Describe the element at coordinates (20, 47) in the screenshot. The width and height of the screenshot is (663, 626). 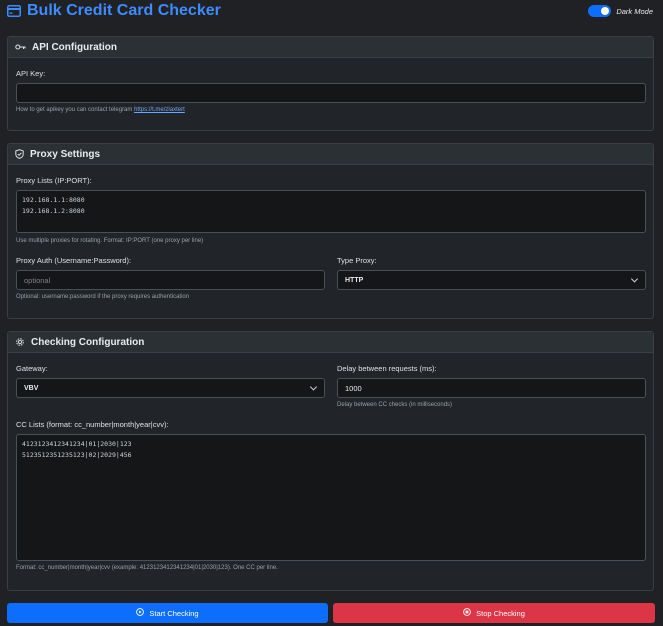
I see `key-icon` at that location.